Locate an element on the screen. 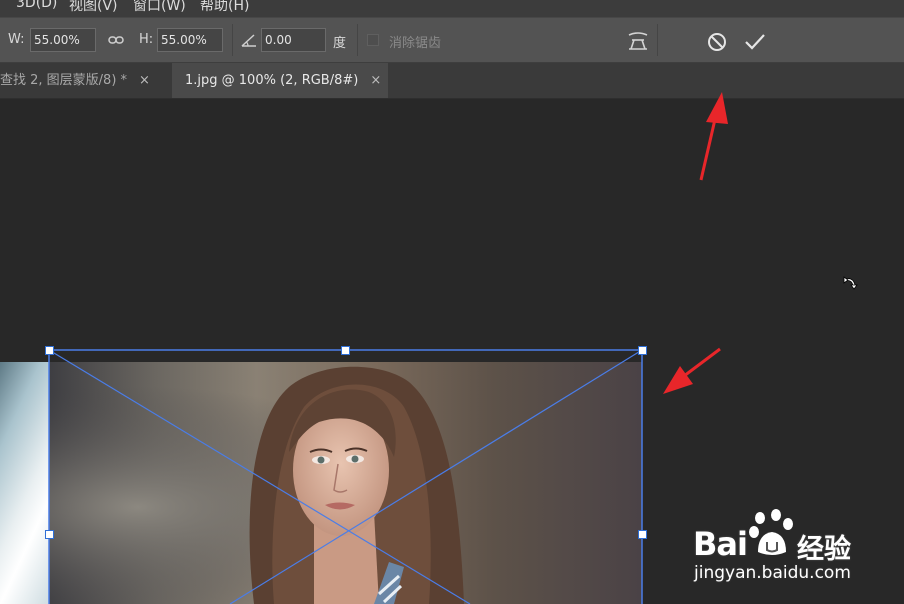 The image size is (904, 604). arrow-left-annotation-icon is located at coordinates (692, 370).